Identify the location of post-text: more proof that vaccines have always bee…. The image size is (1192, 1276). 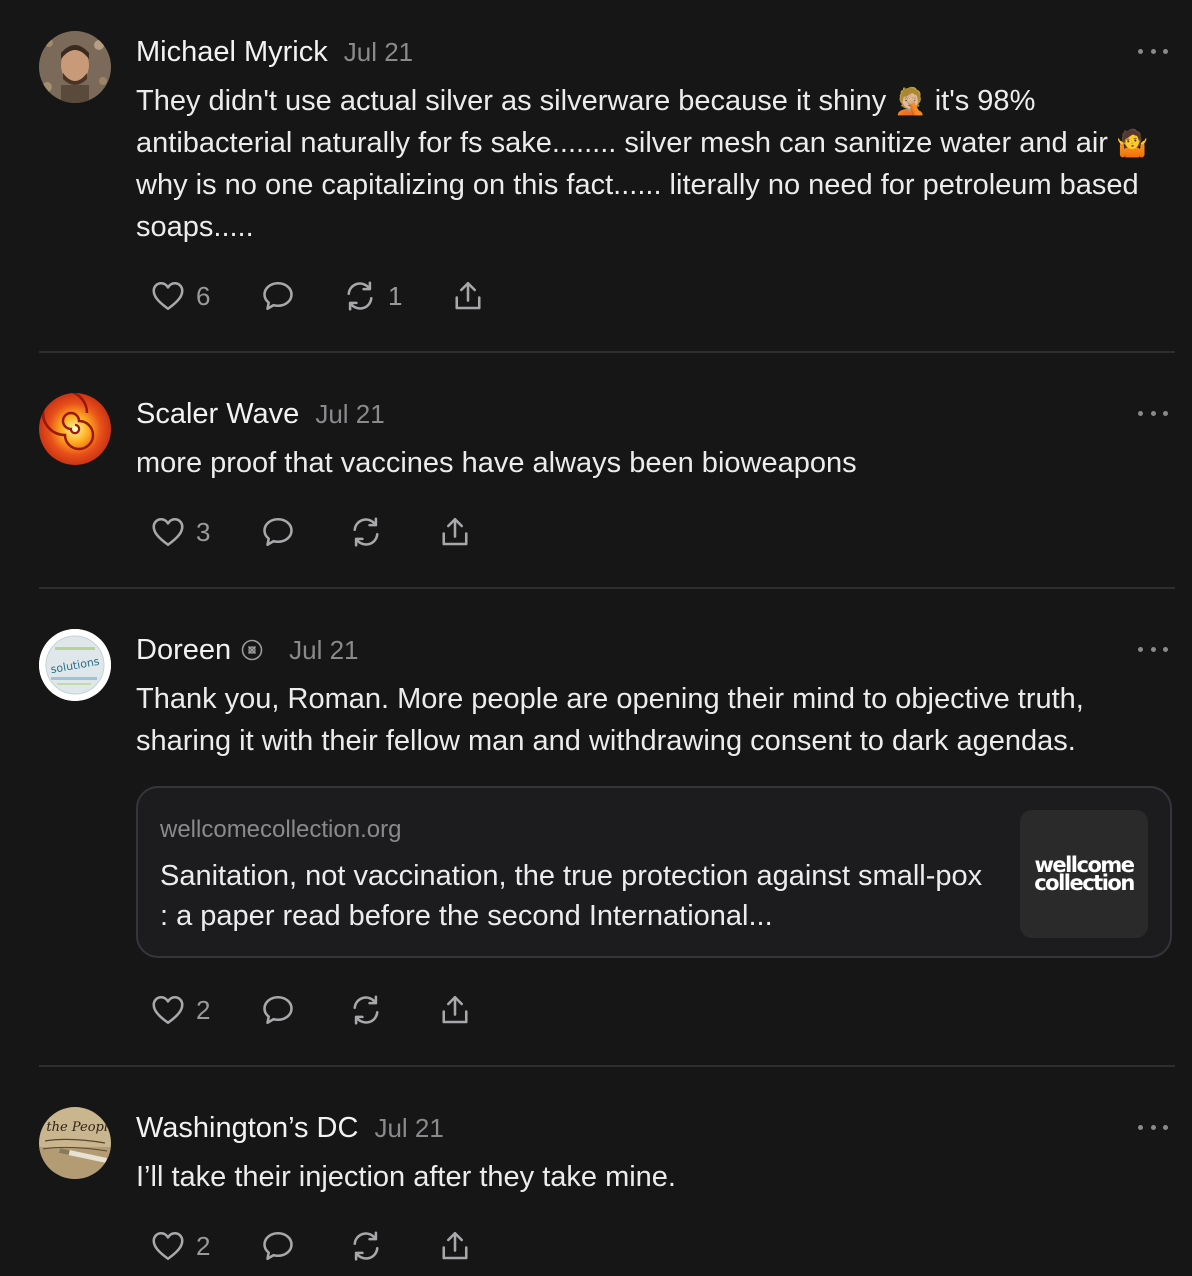
(496, 463).